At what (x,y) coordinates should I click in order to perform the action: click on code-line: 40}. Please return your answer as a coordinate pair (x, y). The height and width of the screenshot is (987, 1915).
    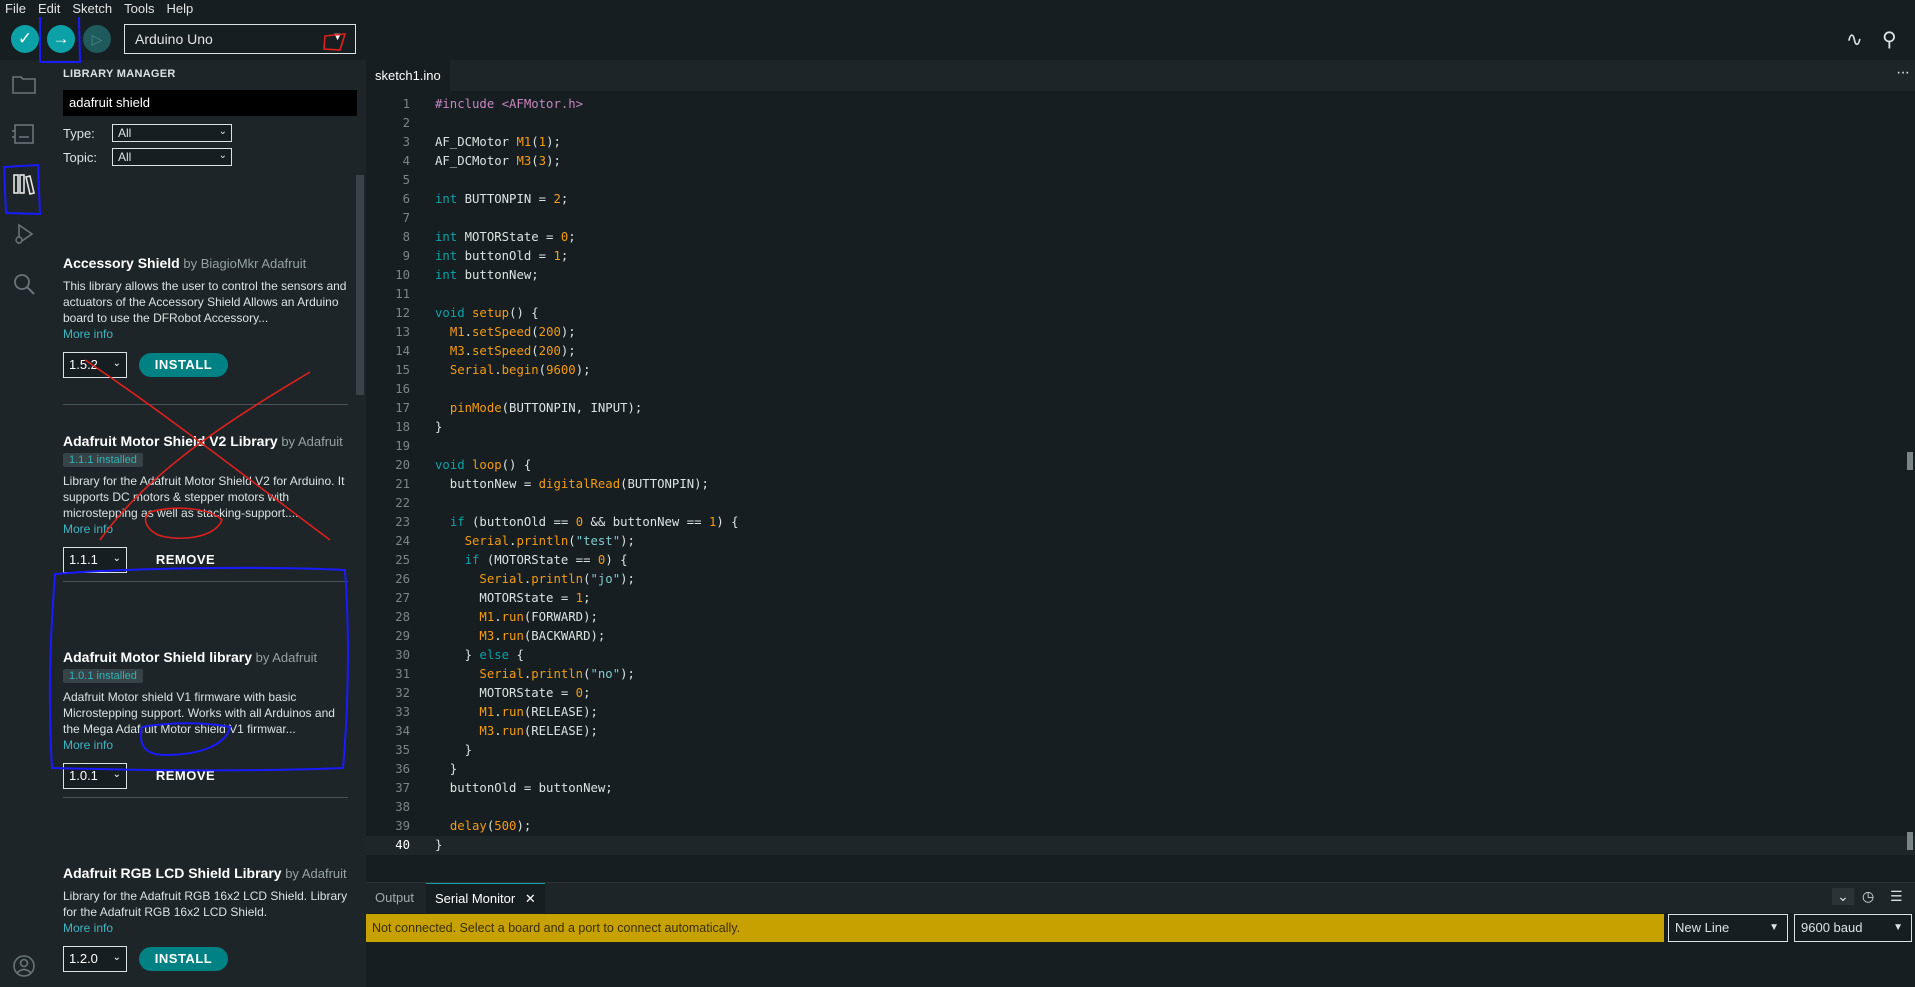
    Looking at the image, I should click on (1140, 845).